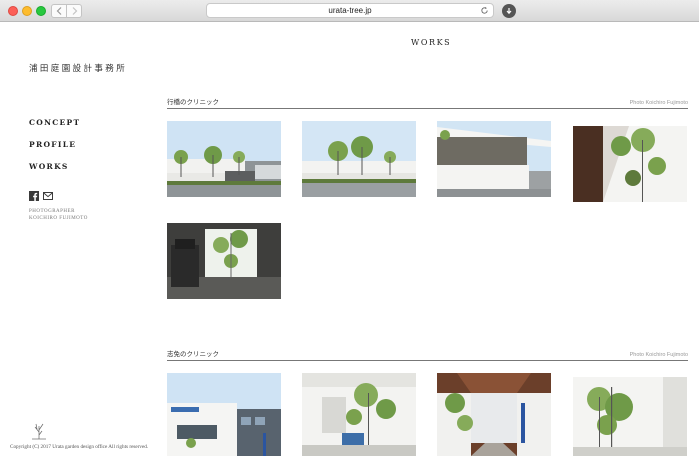 The image size is (699, 456). I want to click on chevron-right-icon, so click(74, 11).